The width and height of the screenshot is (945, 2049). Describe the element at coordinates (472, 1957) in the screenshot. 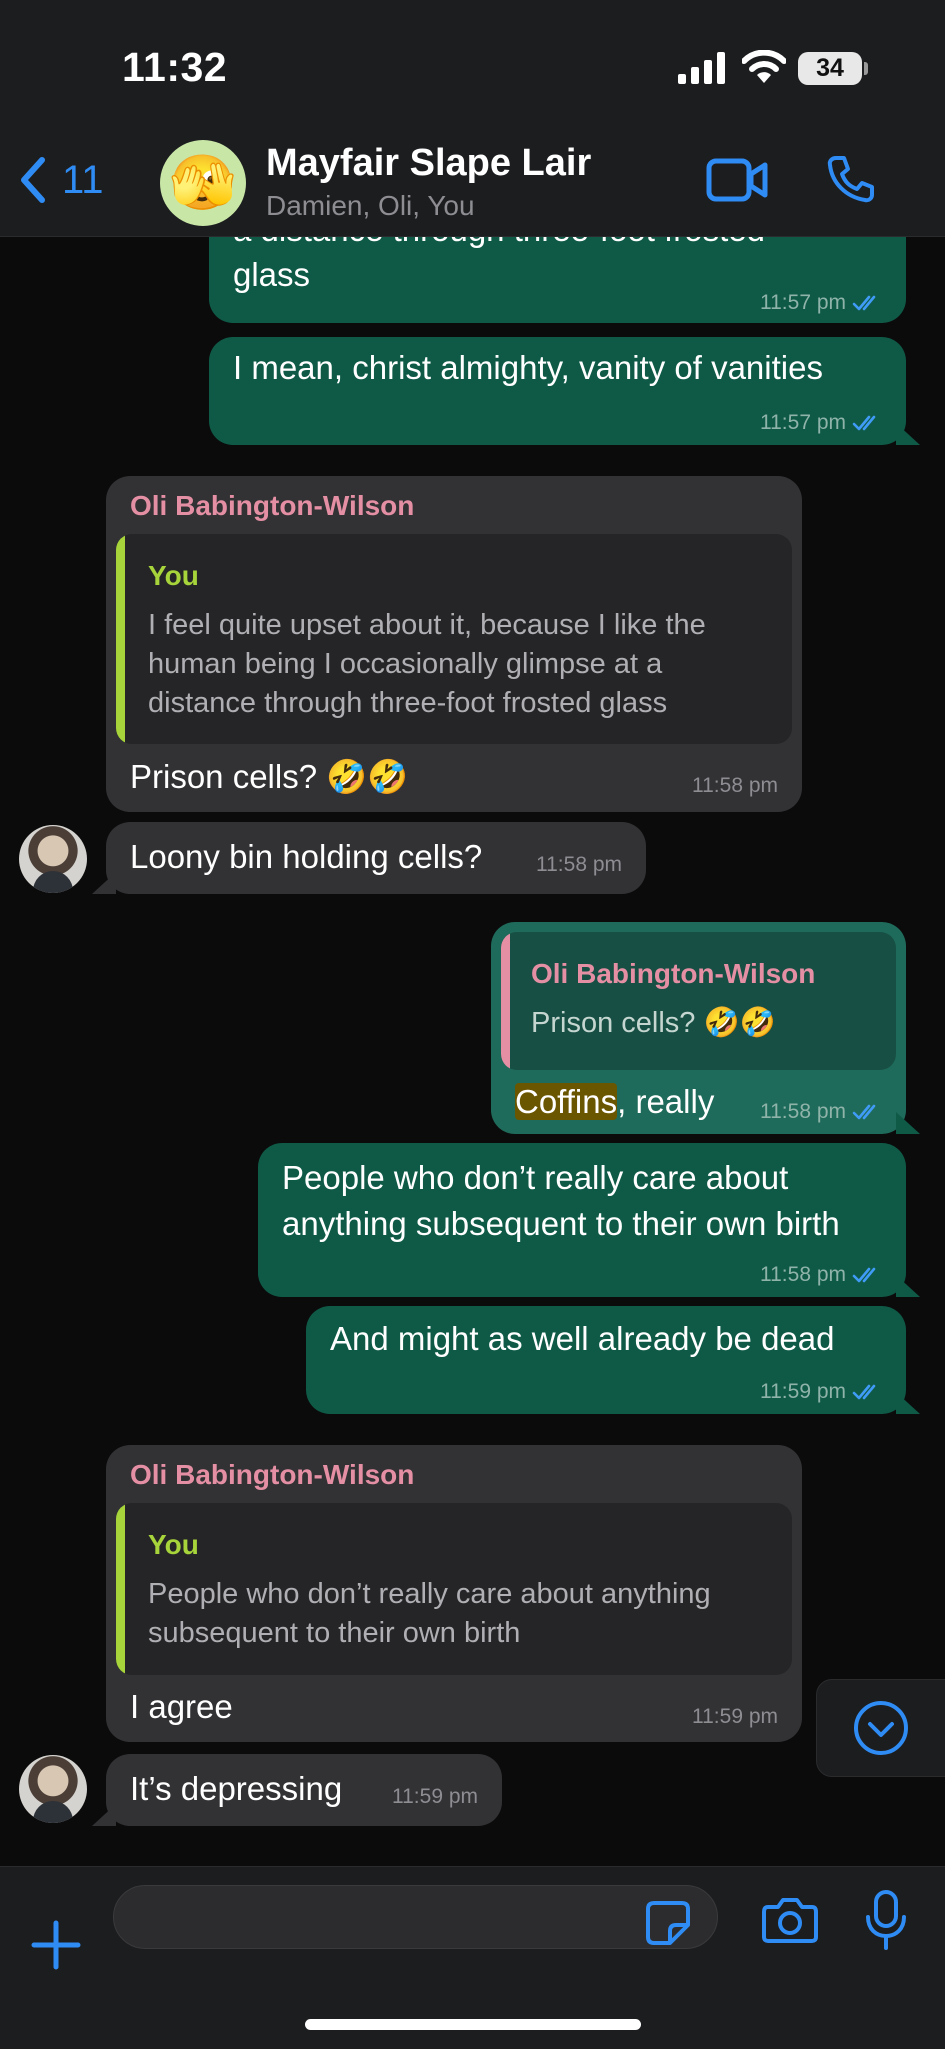

I see `message-composer` at that location.